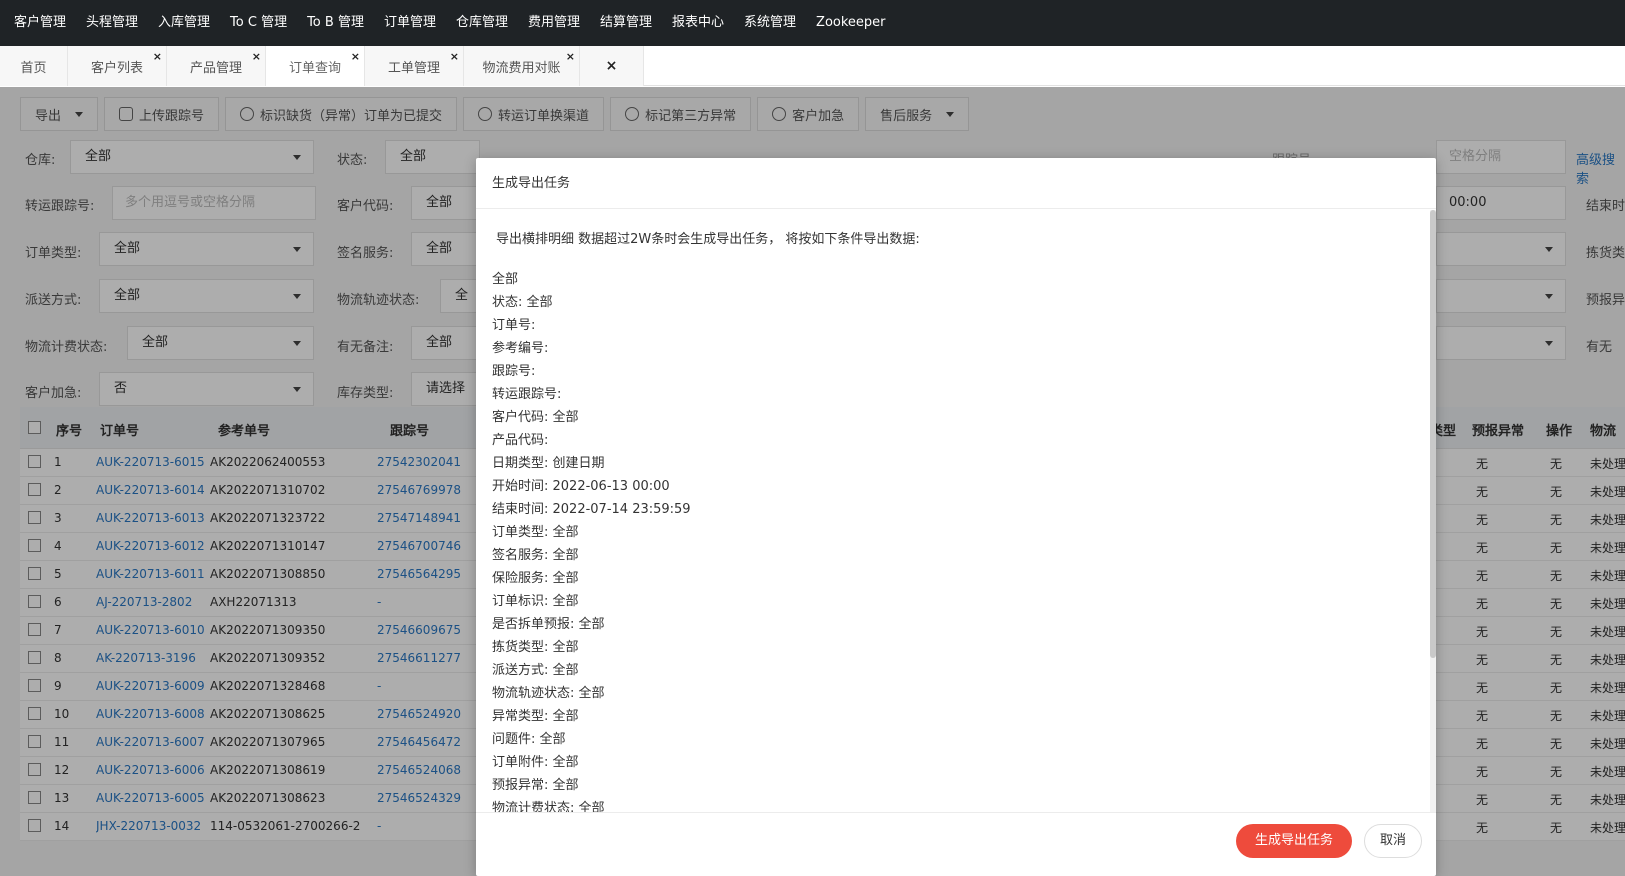 The width and height of the screenshot is (1625, 876). What do you see at coordinates (535, 601) in the screenshot?
I see `export-condition: 订单标识: 全部` at bounding box center [535, 601].